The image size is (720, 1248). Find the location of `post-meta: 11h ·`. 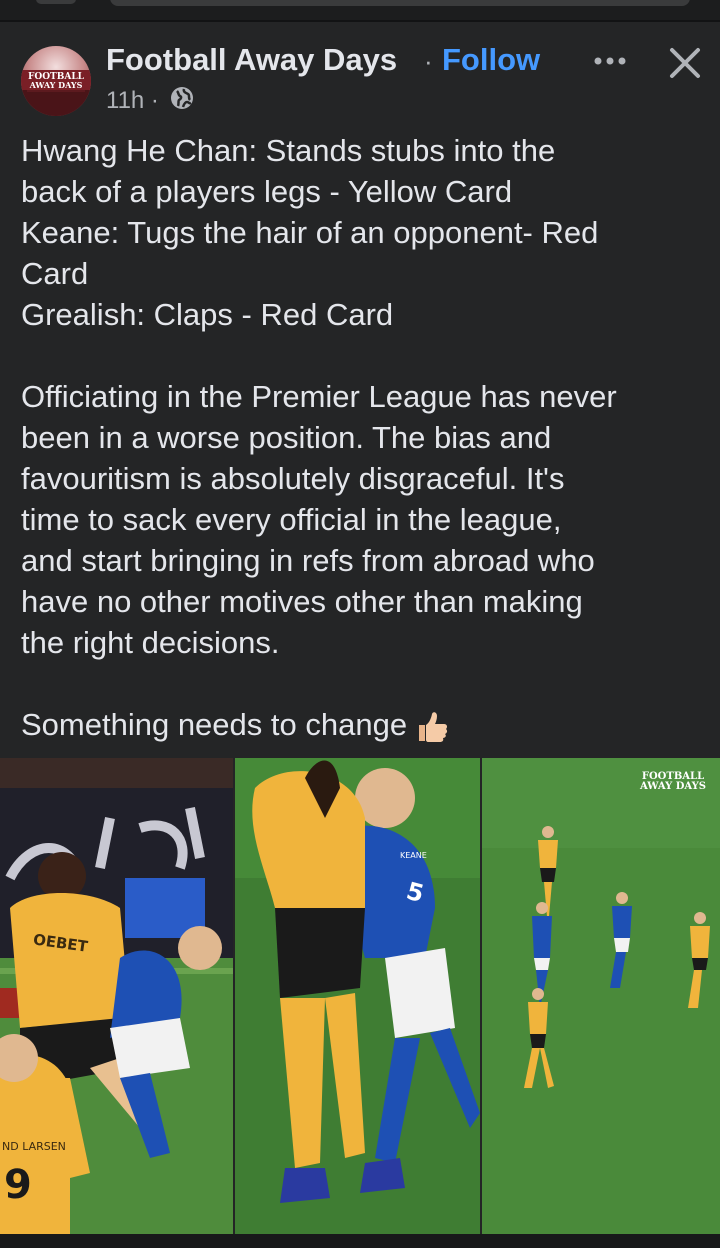

post-meta: 11h · is located at coordinates (150, 101).